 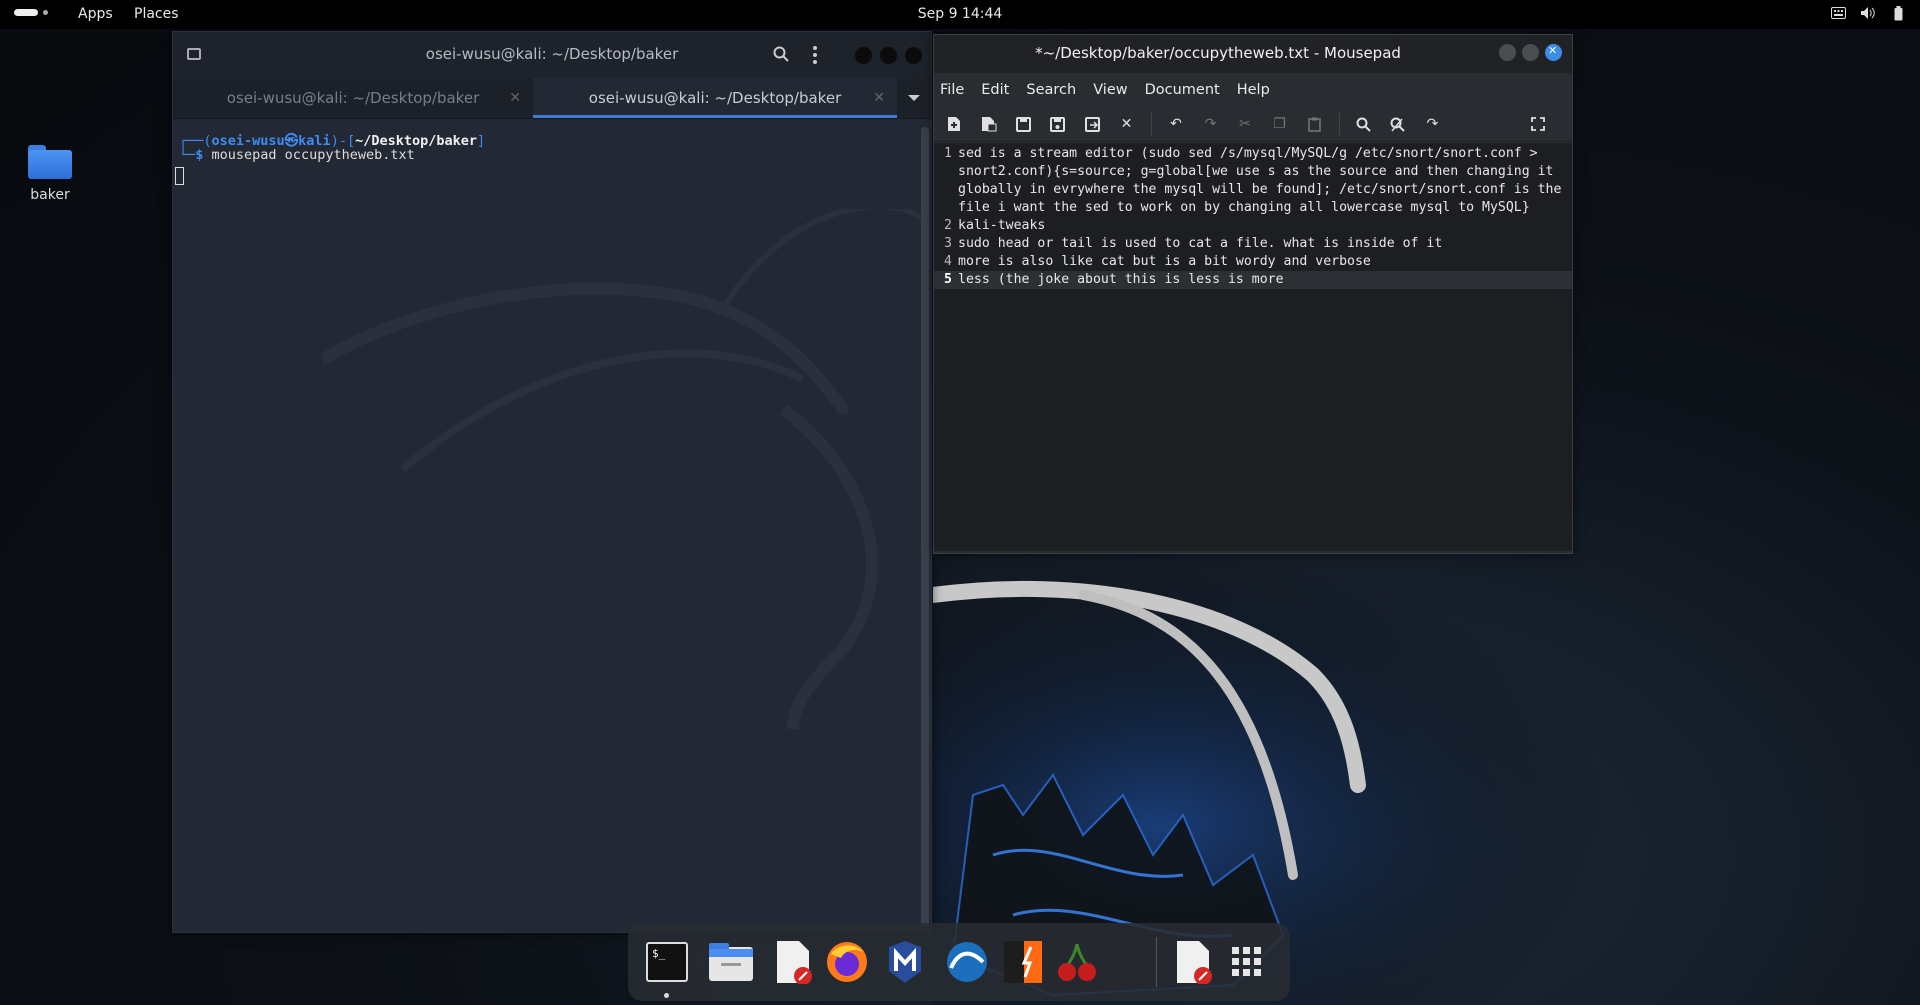 I want to click on dock-wireshark, so click(x=967, y=962).